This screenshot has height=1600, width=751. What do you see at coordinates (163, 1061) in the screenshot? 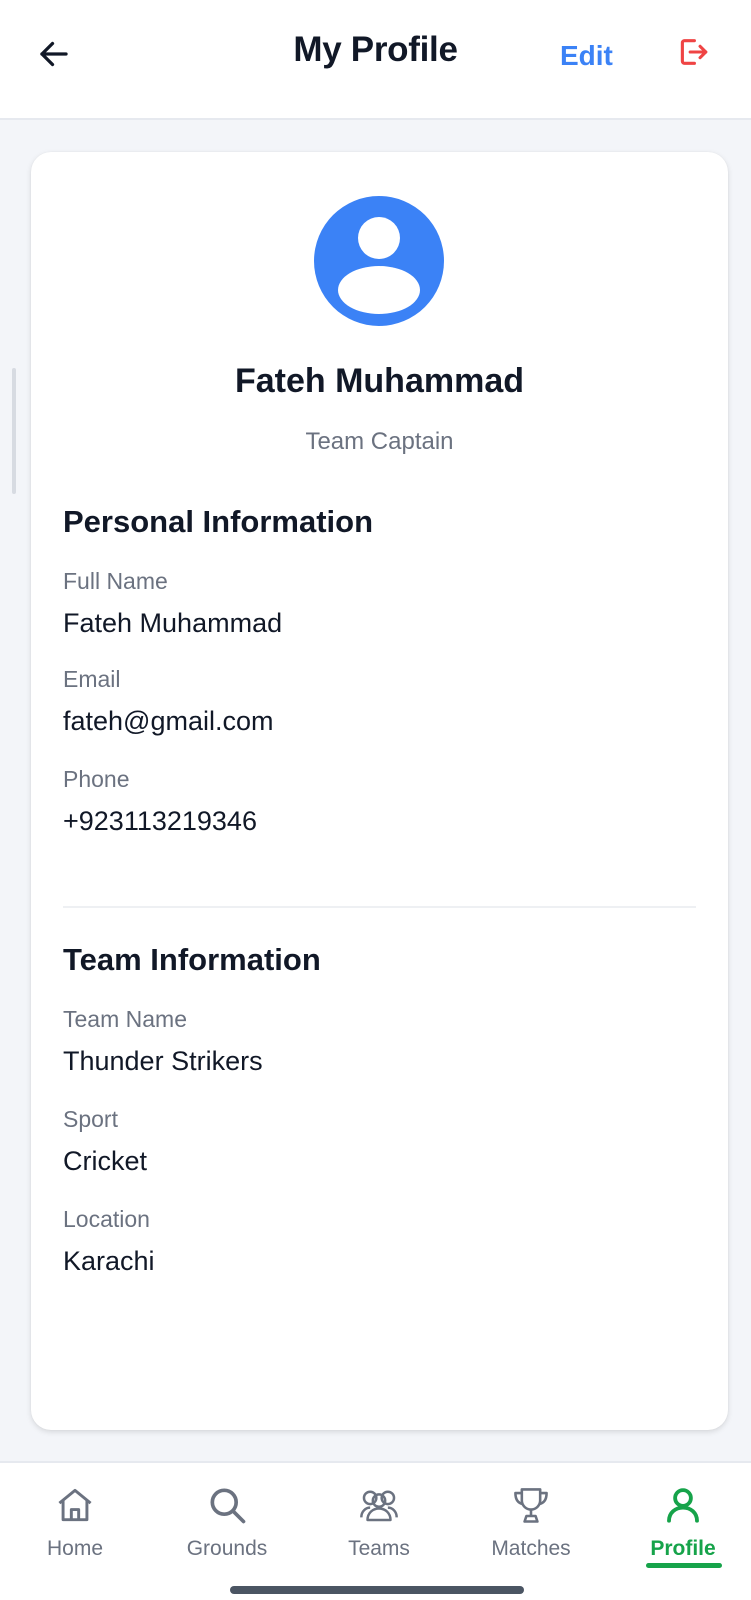
I see `team-name-value: Thunder Strikers` at bounding box center [163, 1061].